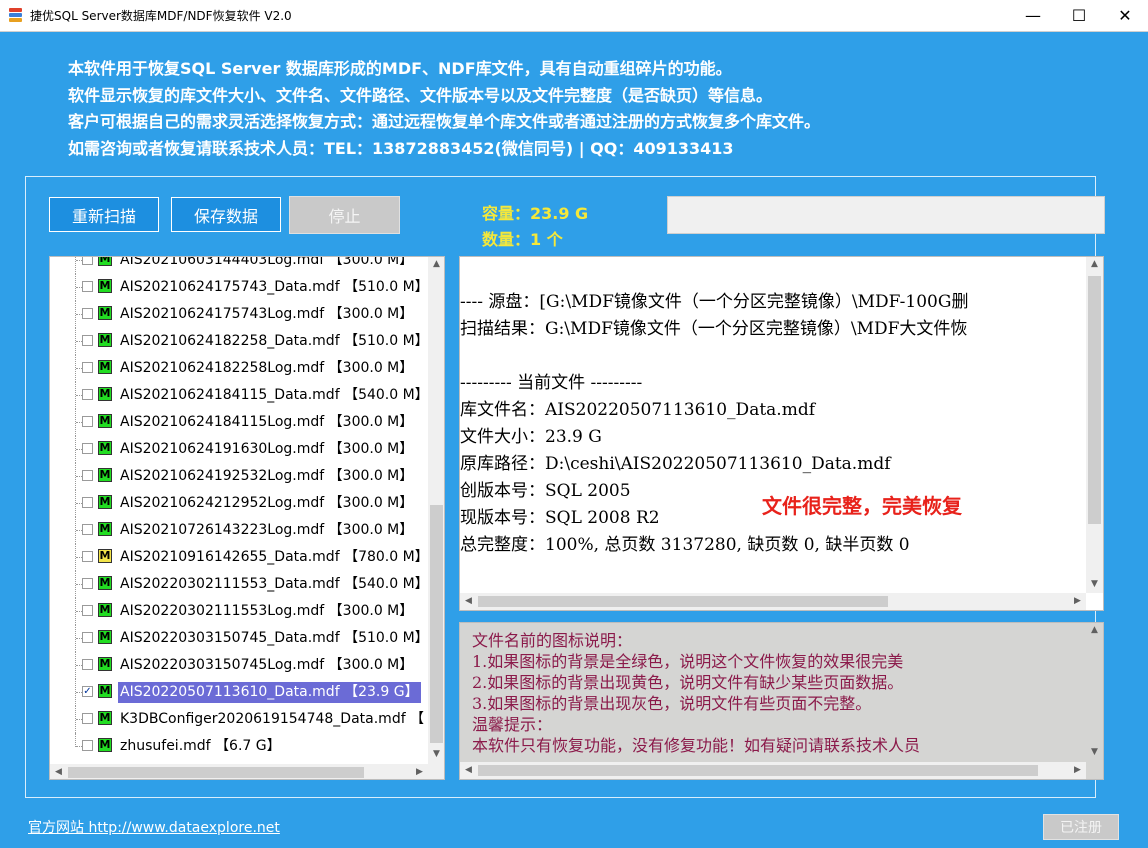 The width and height of the screenshot is (1148, 848). What do you see at coordinates (436, 624) in the screenshot?
I see `tree-scroll-thumb` at bounding box center [436, 624].